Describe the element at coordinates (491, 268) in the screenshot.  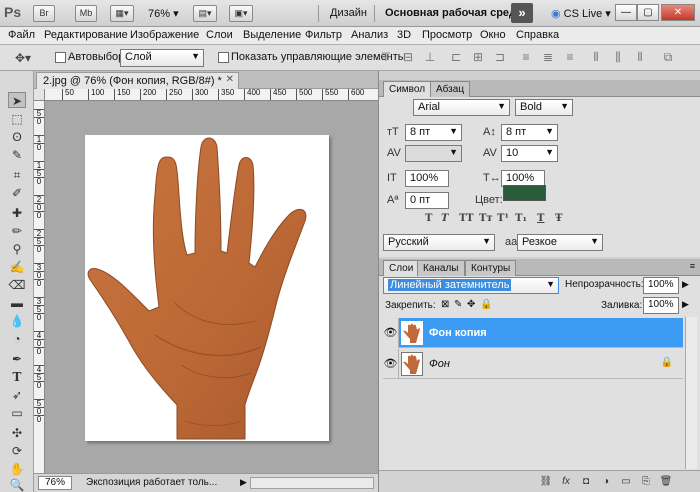
I see `tab-paths: Контуры` at that location.